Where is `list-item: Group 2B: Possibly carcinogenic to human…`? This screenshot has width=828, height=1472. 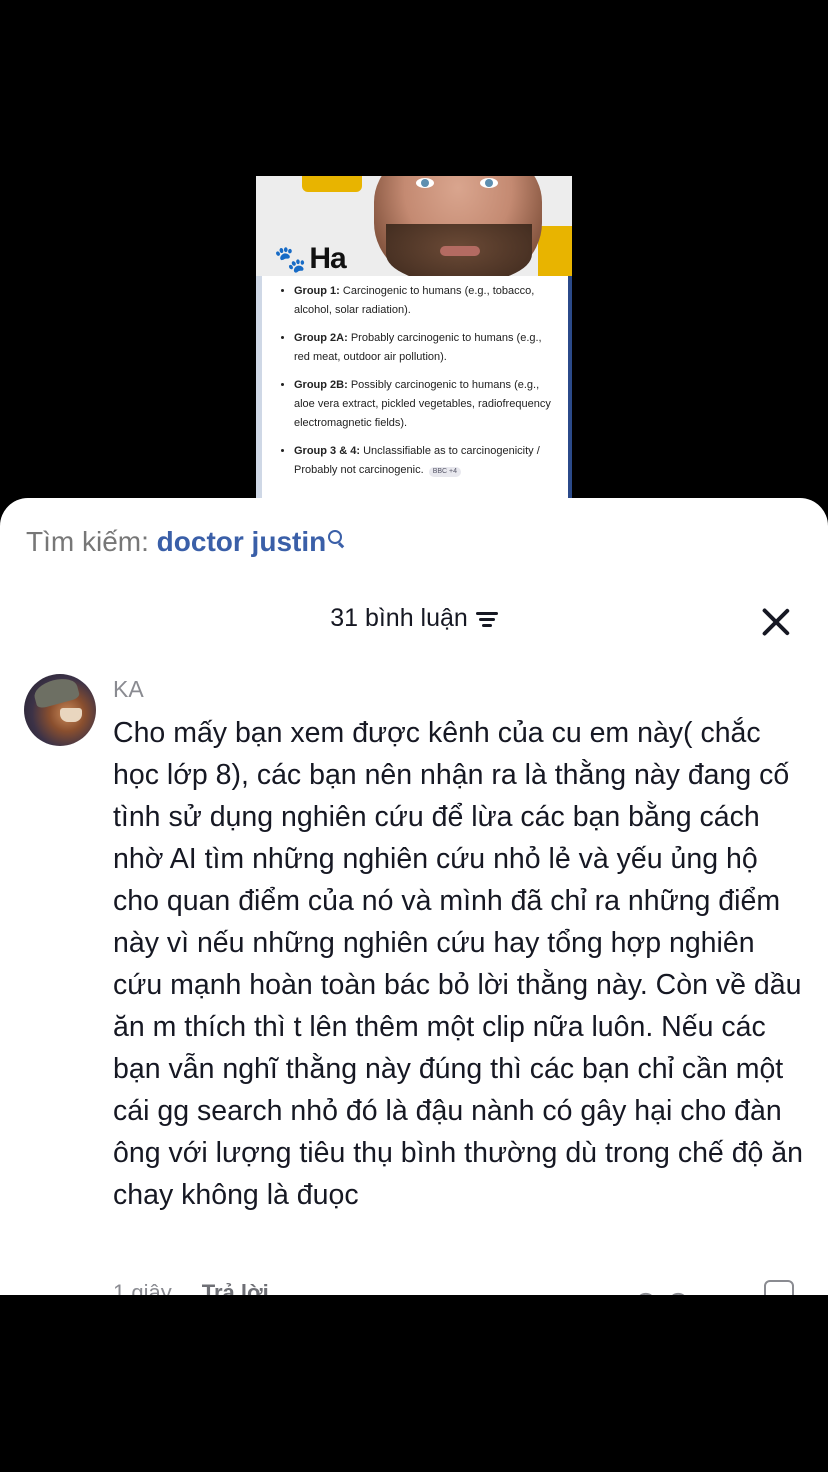
list-item: Group 2B: Possibly carcinogenic to human… is located at coordinates (427, 404).